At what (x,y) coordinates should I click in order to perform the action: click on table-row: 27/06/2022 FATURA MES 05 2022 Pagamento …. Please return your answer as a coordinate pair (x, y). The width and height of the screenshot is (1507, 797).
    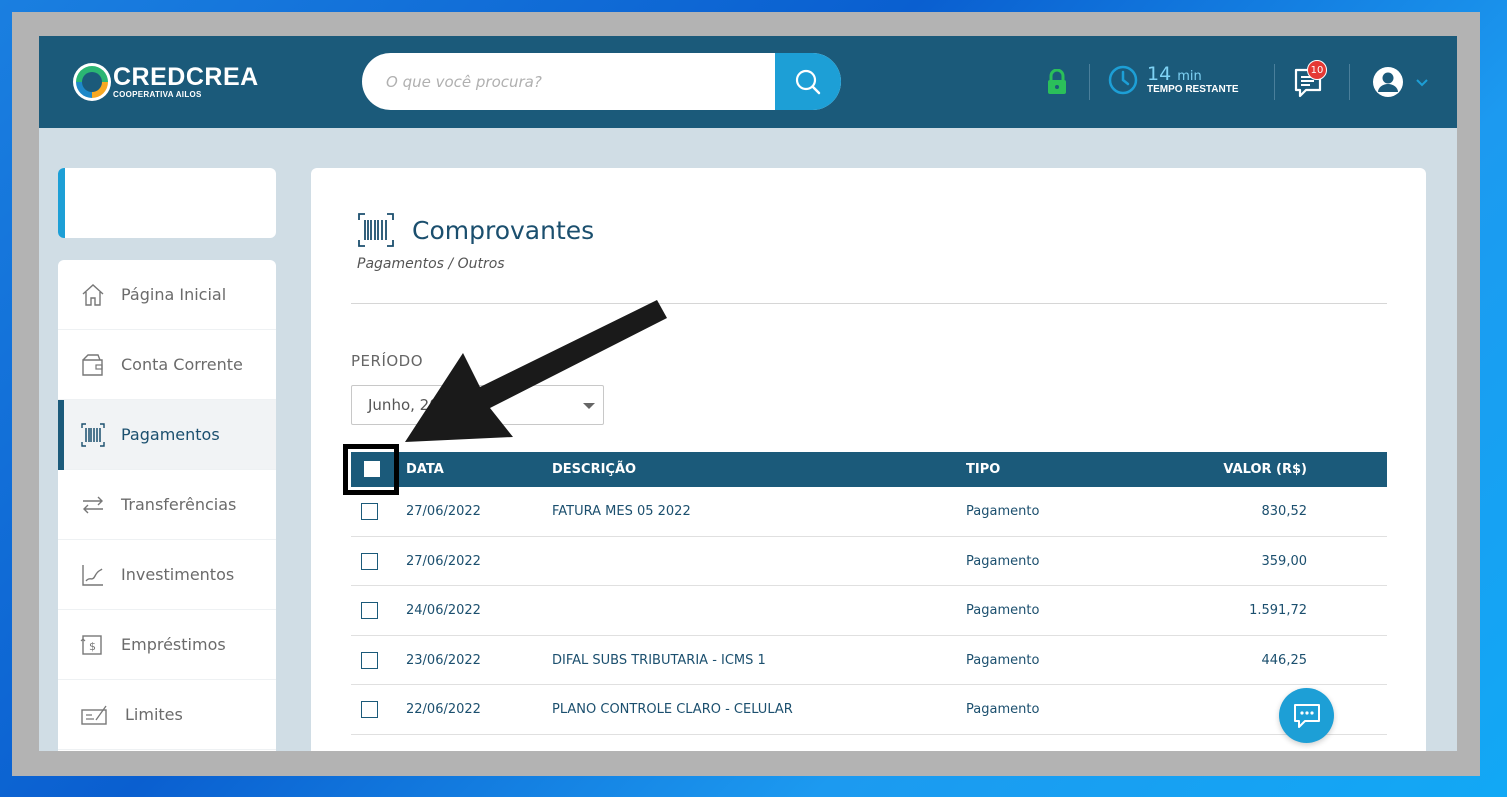
    Looking at the image, I should click on (869, 512).